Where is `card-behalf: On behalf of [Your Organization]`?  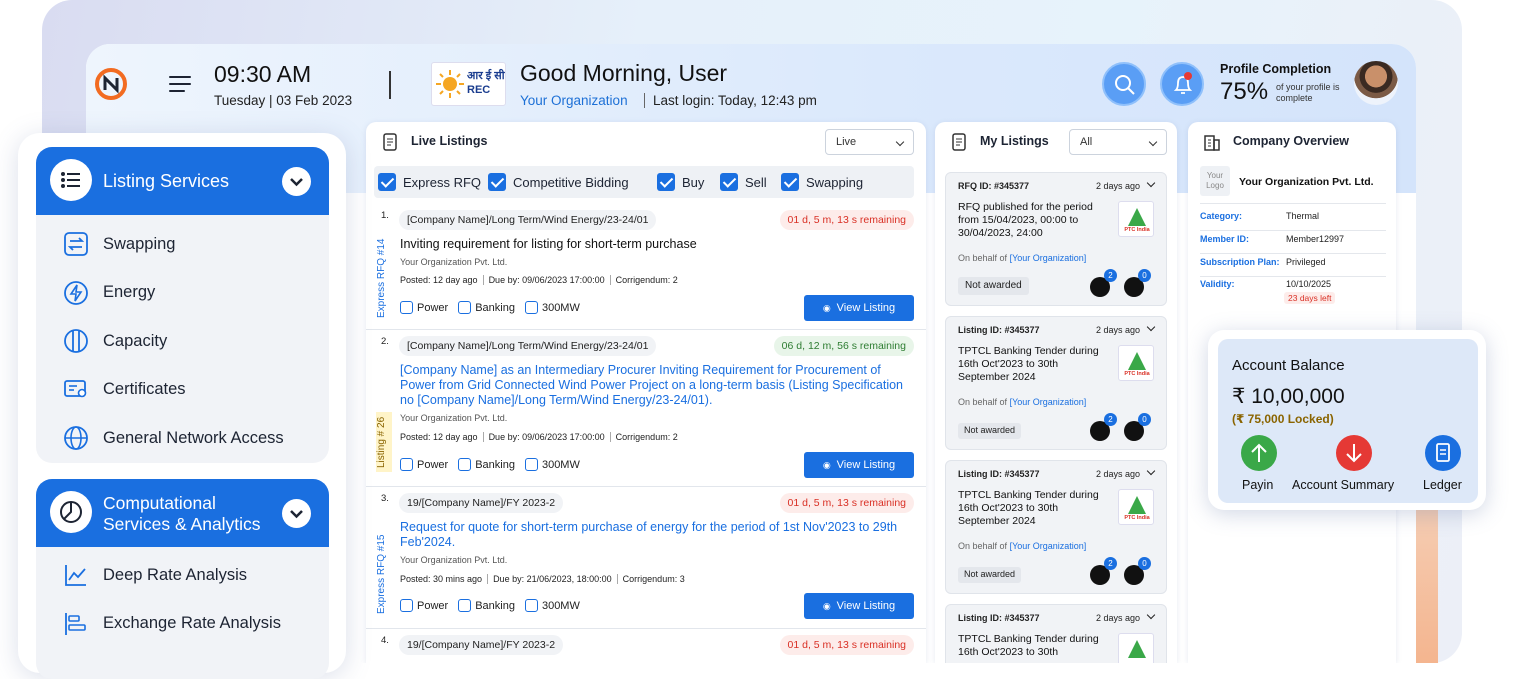
card-behalf: On behalf of [Your Organization] is located at coordinates (1022, 258).